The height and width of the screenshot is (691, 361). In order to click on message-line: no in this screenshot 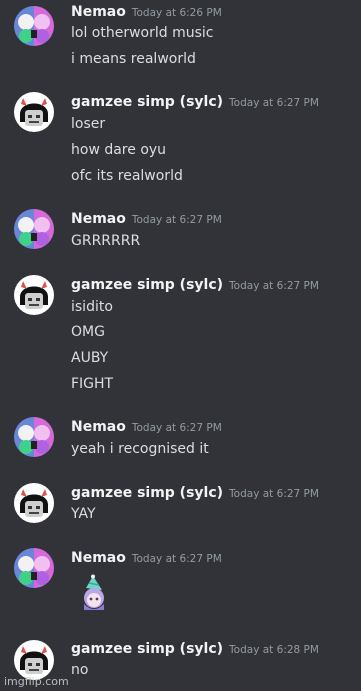, I will do `click(80, 670)`.